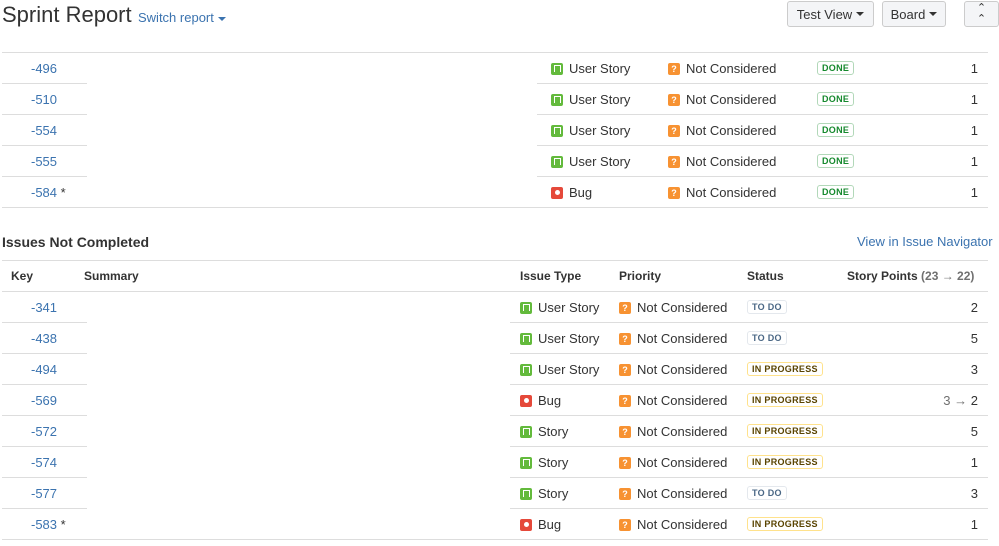  I want to click on table-row: -584 * Bug? Not Considered DONE 1, so click(499, 192).